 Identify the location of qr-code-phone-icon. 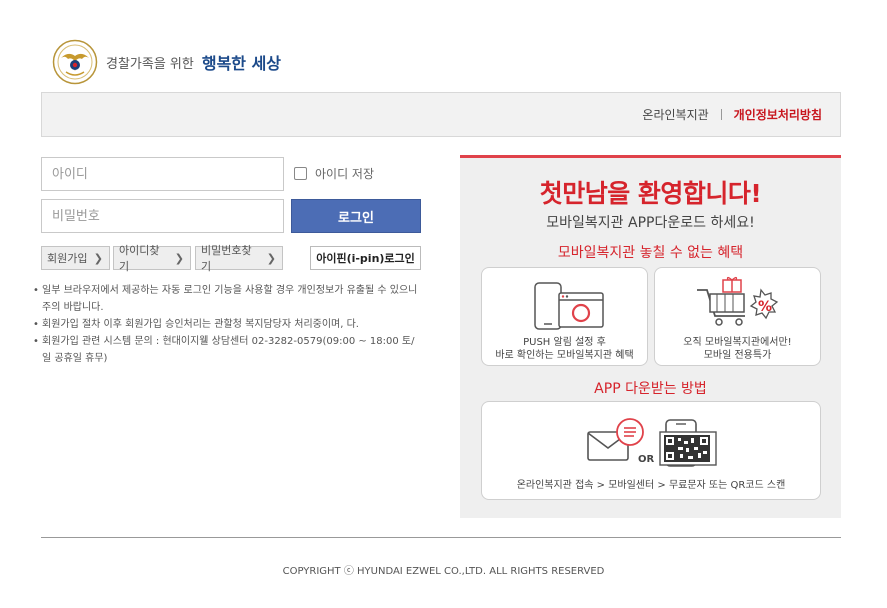
(688, 443).